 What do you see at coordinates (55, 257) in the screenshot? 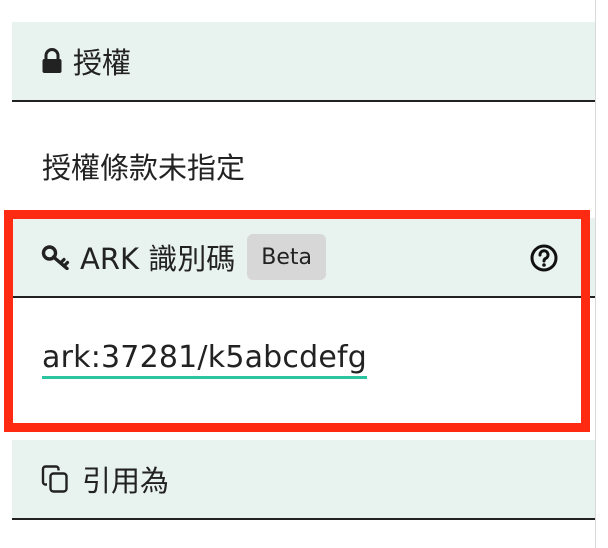
I see `key-icon` at bounding box center [55, 257].